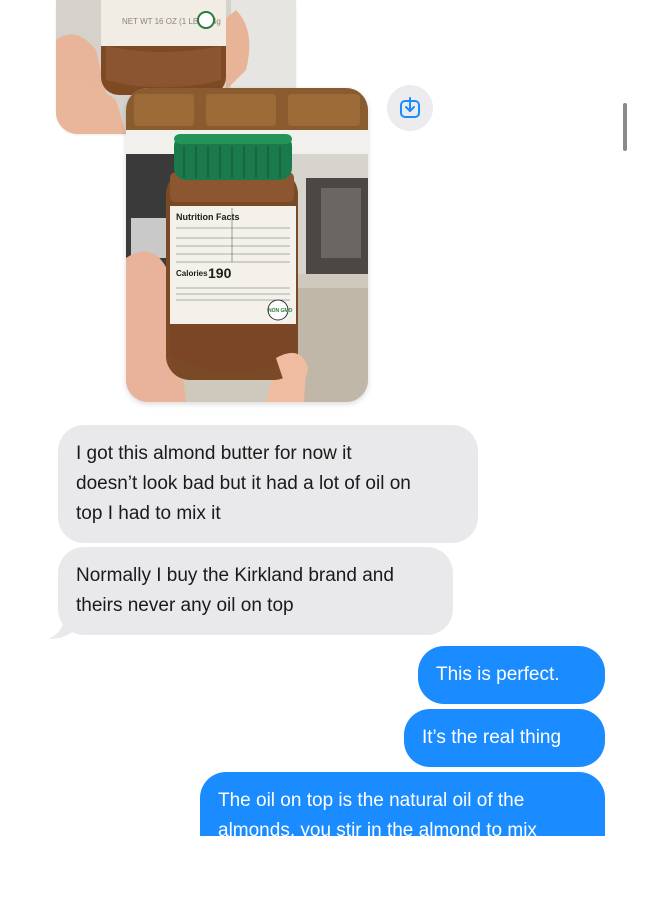 The width and height of the screenshot is (662, 900). Describe the element at coordinates (625, 127) in the screenshot. I see `scroll-indicator` at that location.